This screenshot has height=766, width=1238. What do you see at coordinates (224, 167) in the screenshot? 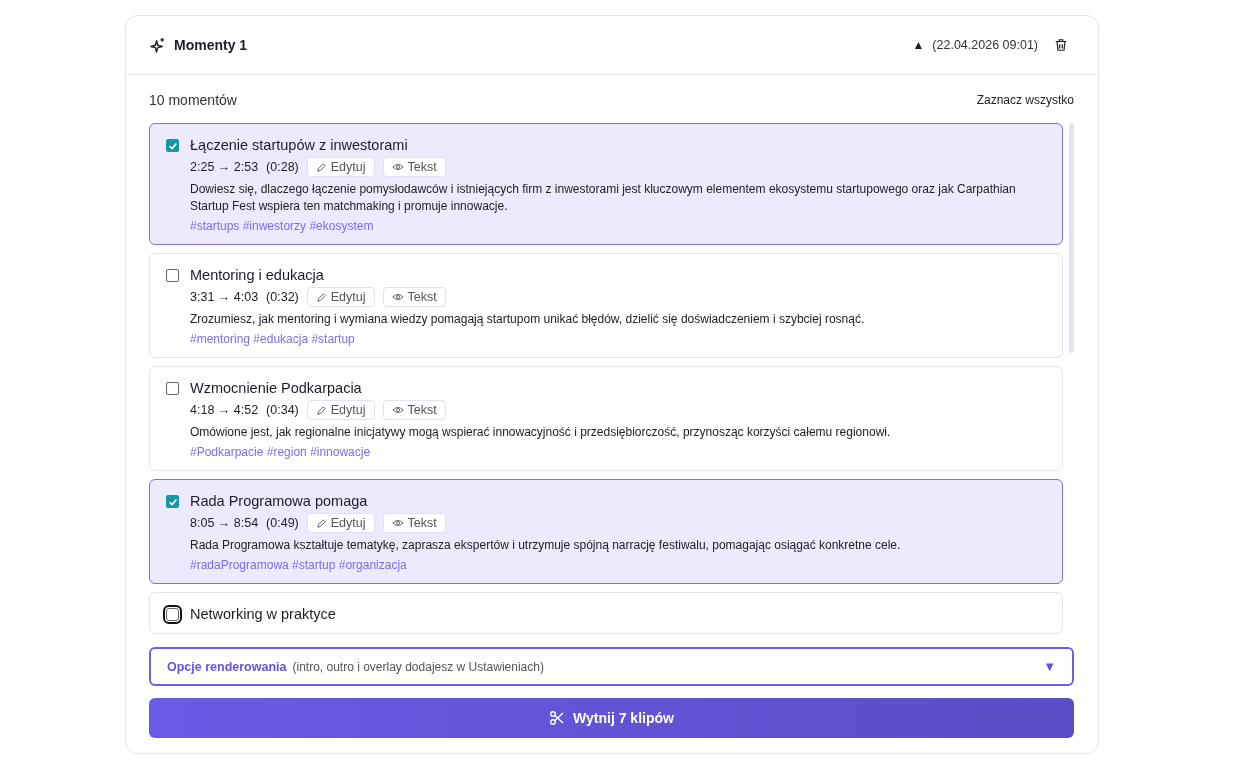
I see `time-range: 2:25 → 2:53` at bounding box center [224, 167].